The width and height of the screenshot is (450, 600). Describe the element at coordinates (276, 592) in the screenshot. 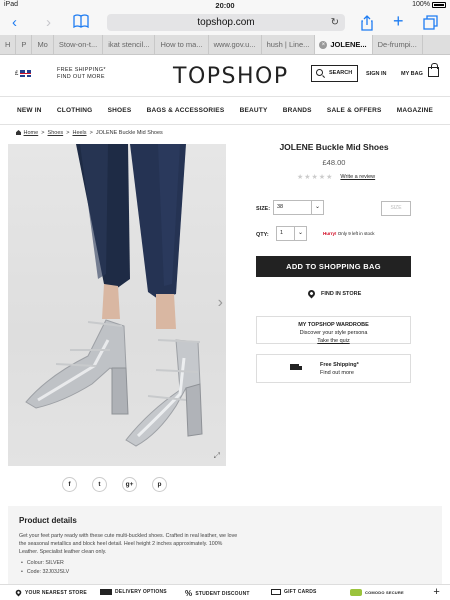

I see `gift-card-icon` at that location.